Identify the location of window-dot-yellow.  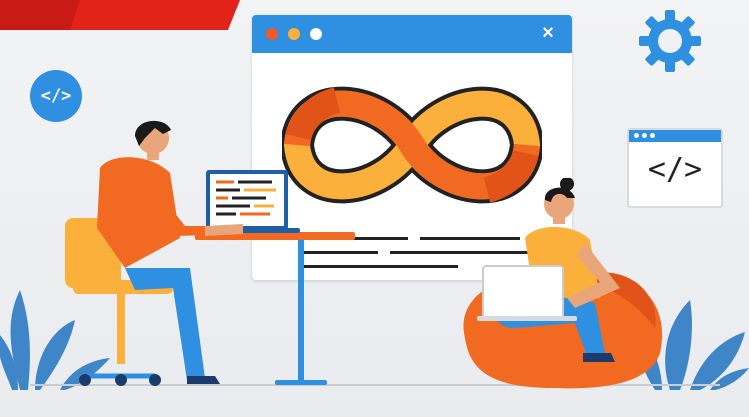
(294, 34).